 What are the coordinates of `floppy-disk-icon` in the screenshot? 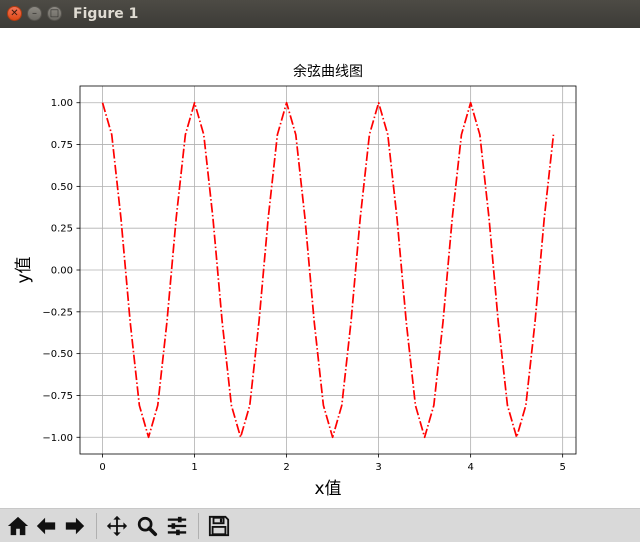 It's located at (219, 526).